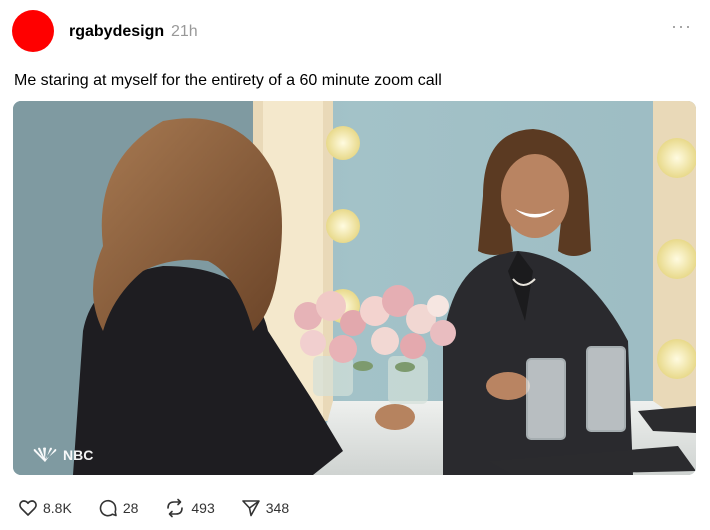 The image size is (710, 530). What do you see at coordinates (33, 31) in the screenshot?
I see `avatar` at bounding box center [33, 31].